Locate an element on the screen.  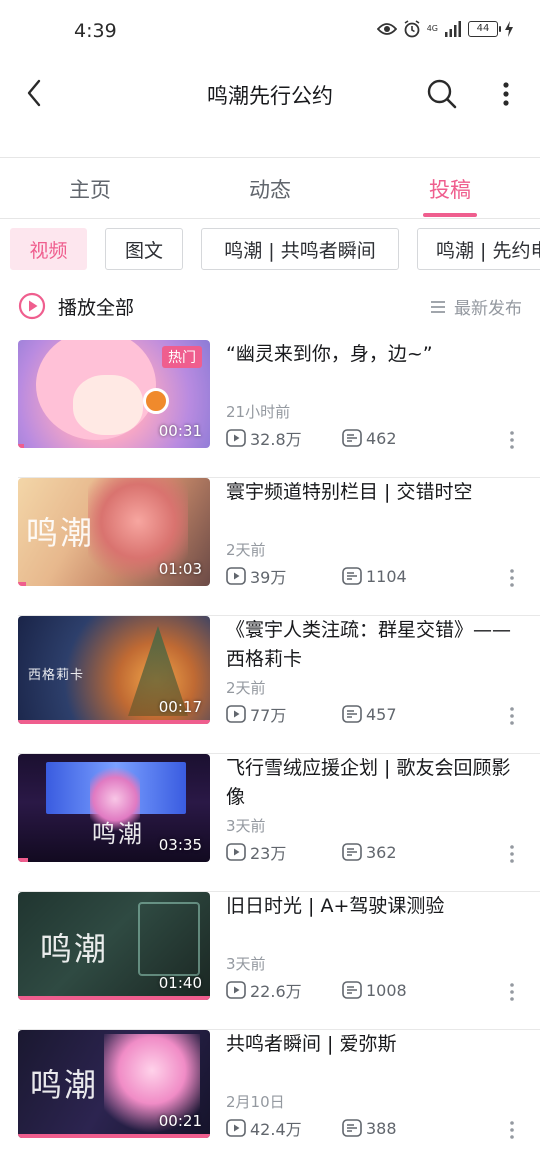
status-icons: 4G 44 is located at coordinates (445, 29).